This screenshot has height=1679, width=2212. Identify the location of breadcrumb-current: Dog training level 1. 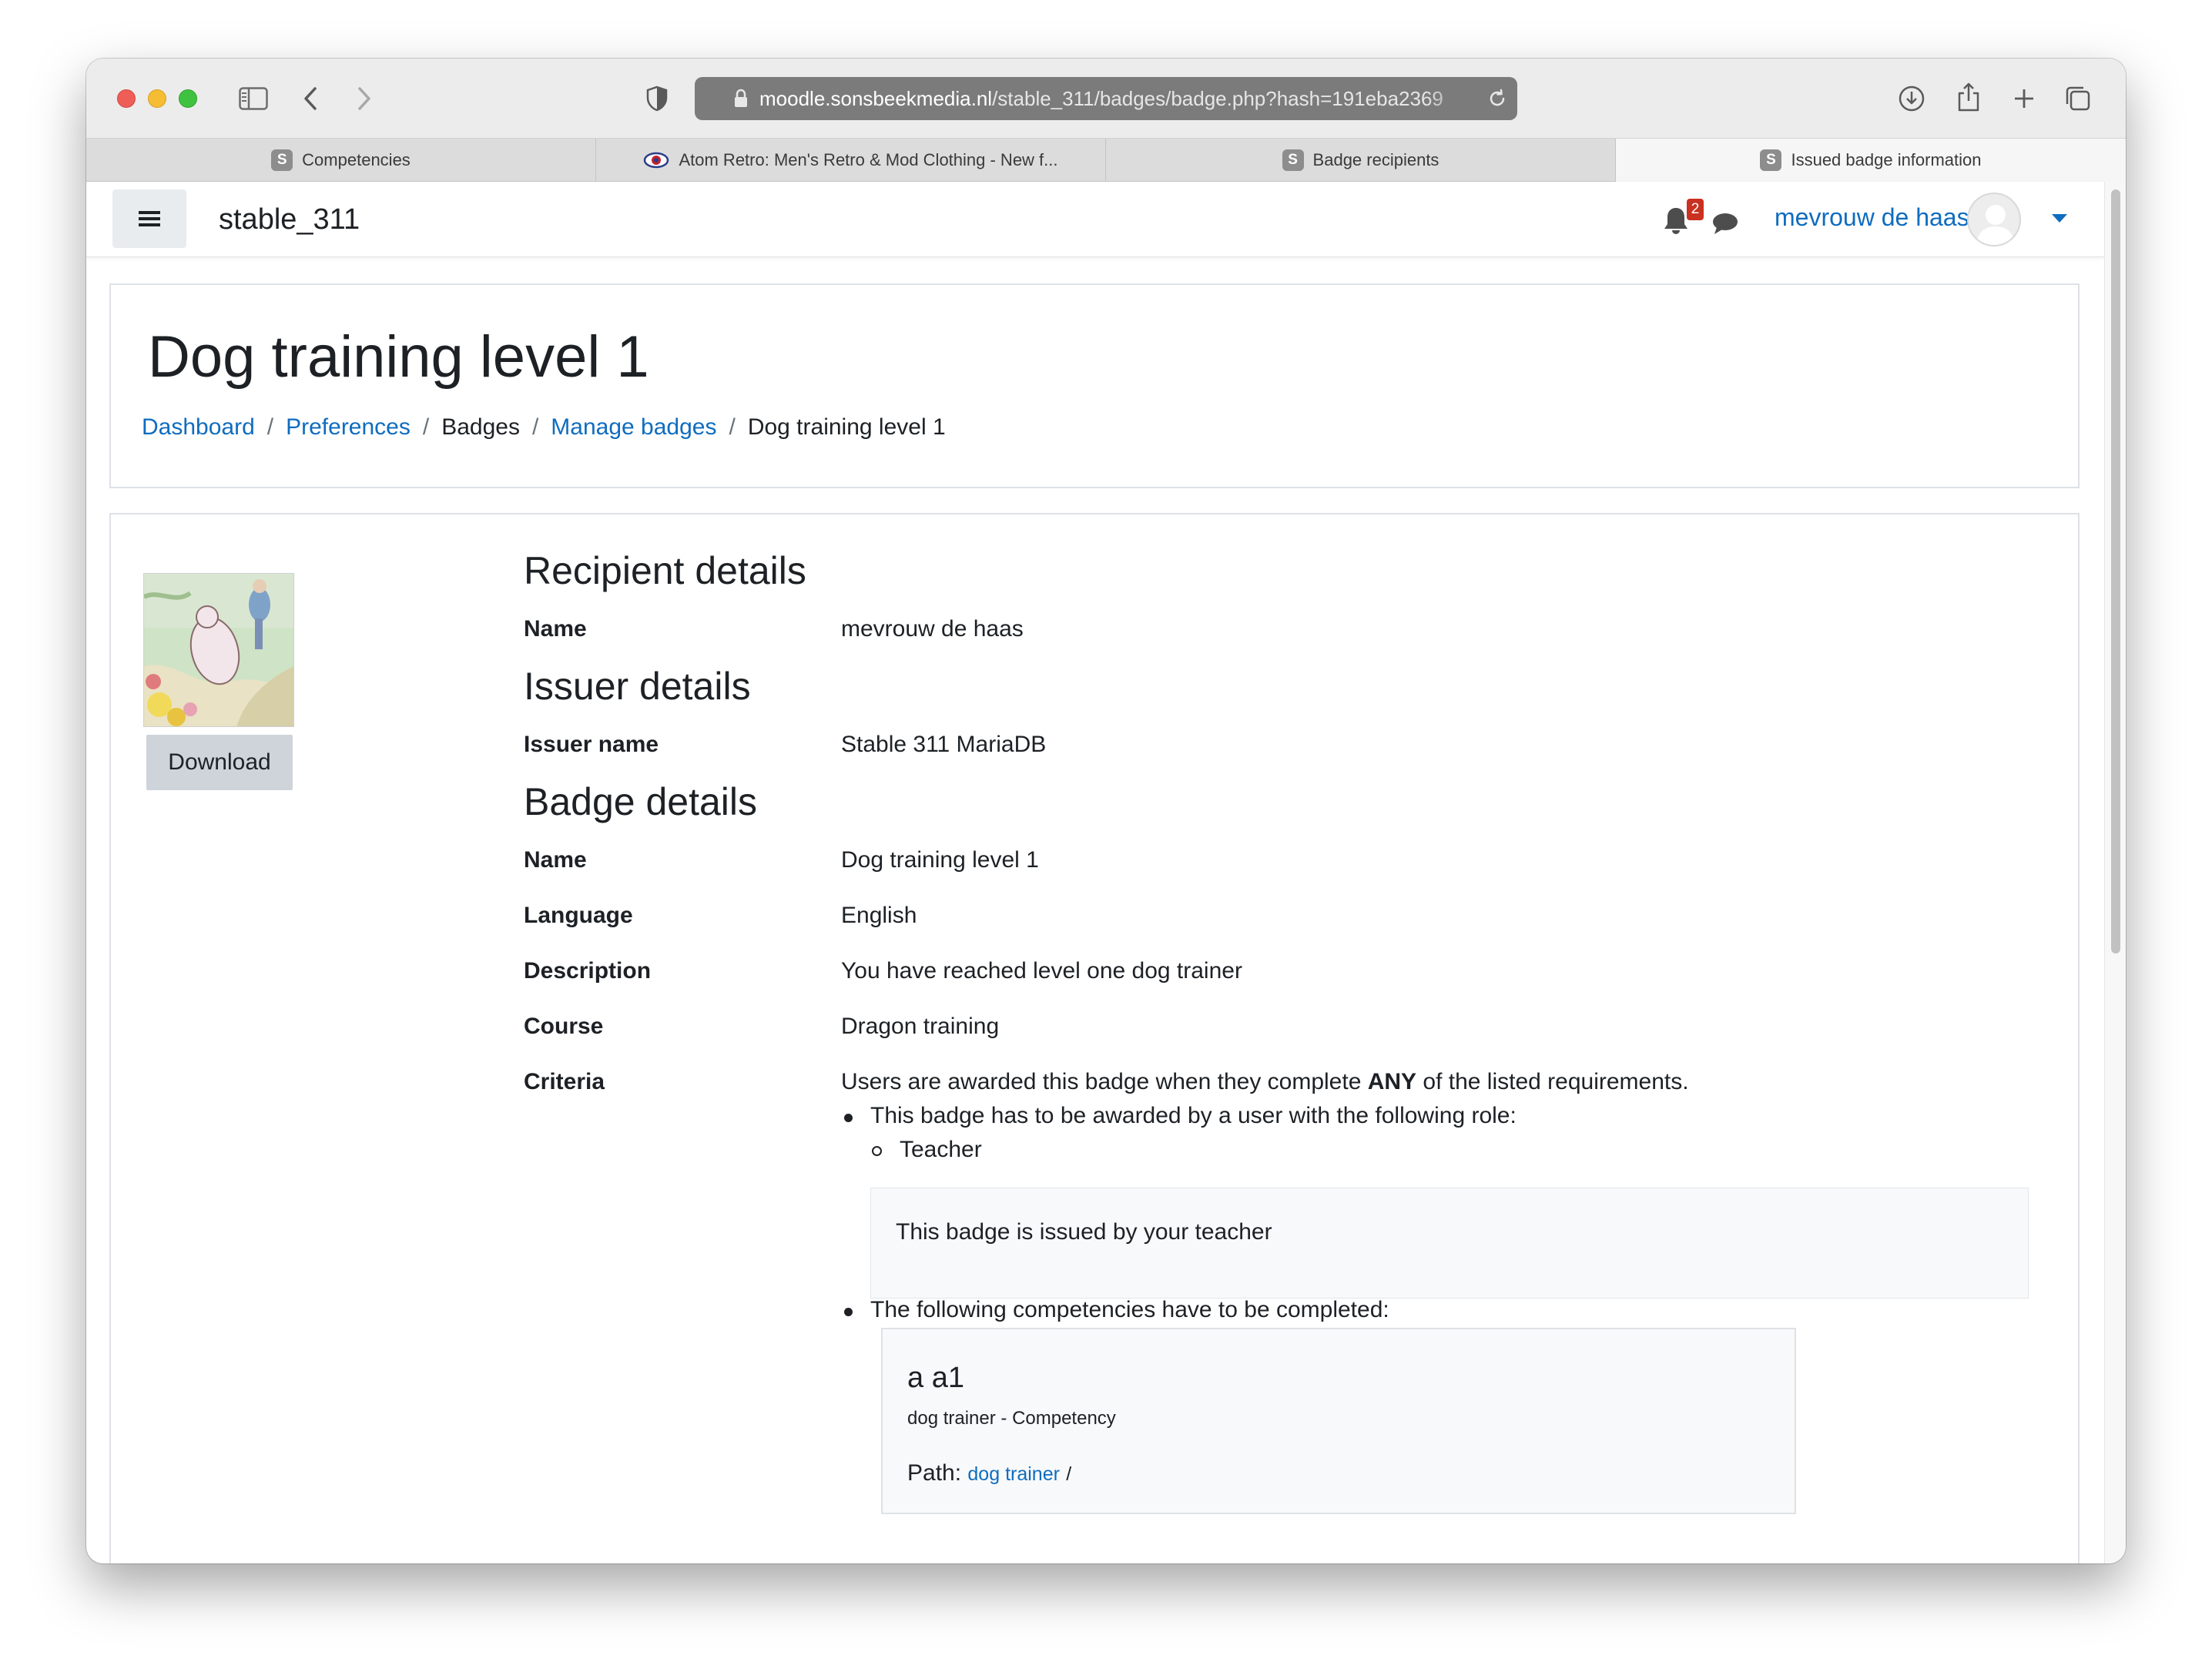
(846, 427).